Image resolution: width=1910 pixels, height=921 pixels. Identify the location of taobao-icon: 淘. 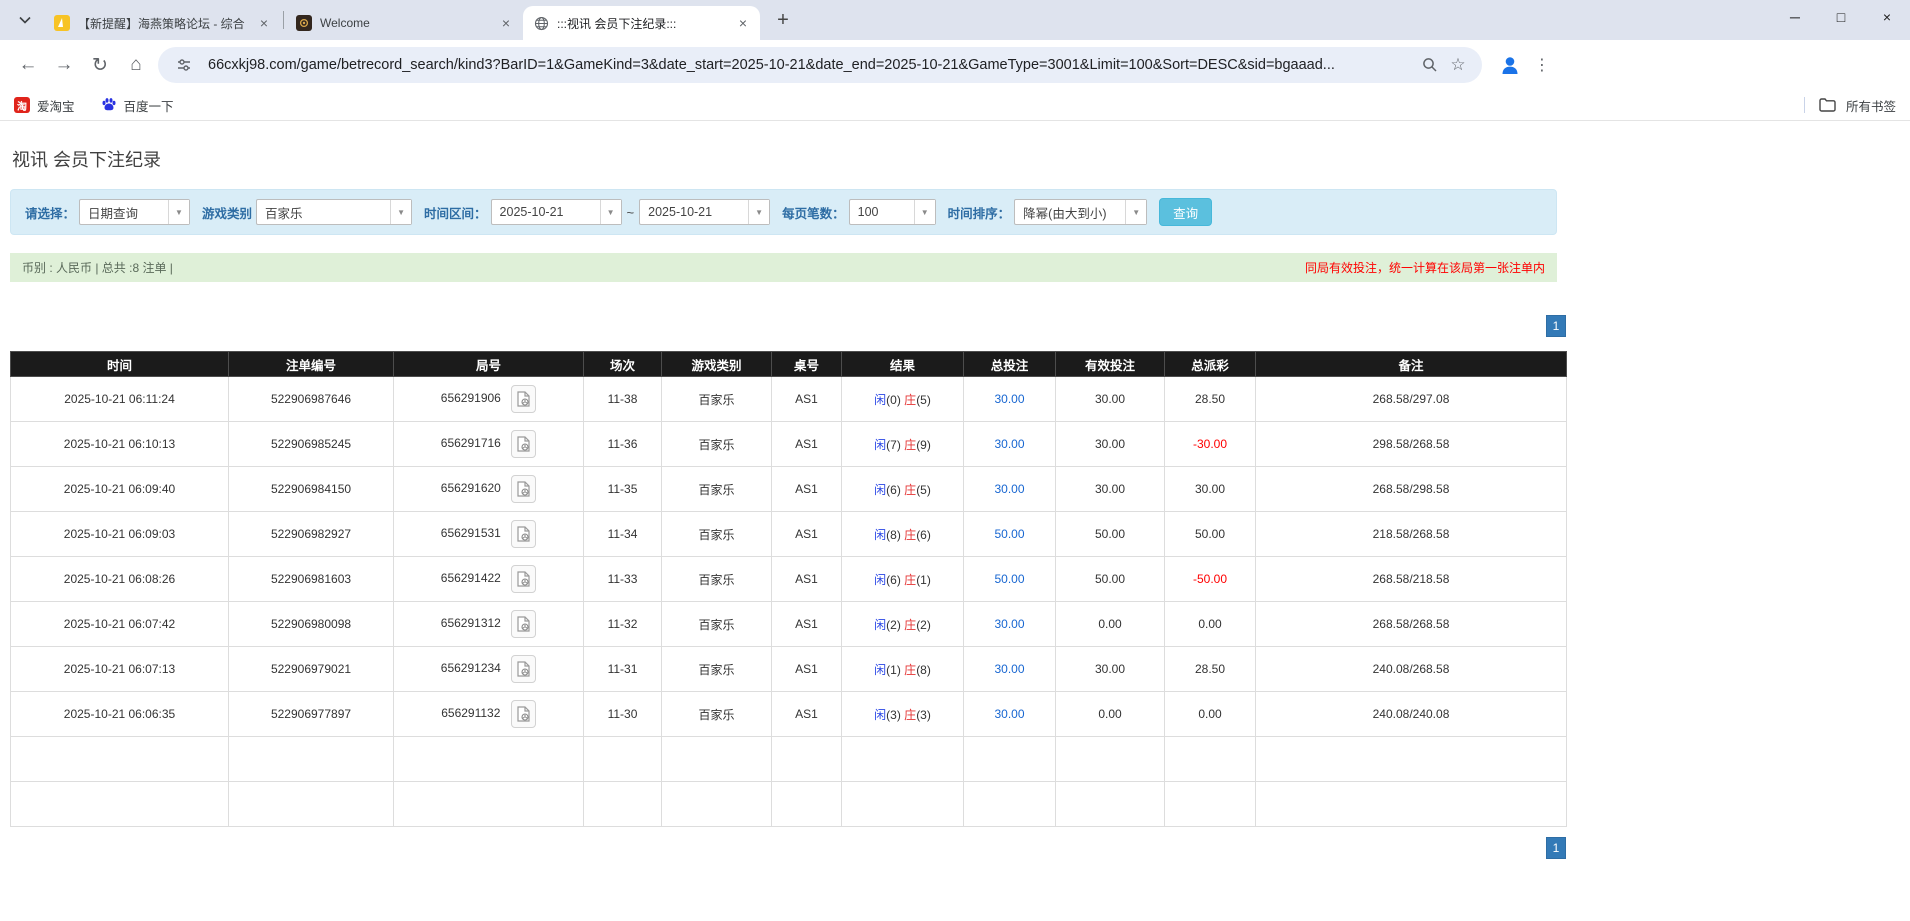
(22, 105).